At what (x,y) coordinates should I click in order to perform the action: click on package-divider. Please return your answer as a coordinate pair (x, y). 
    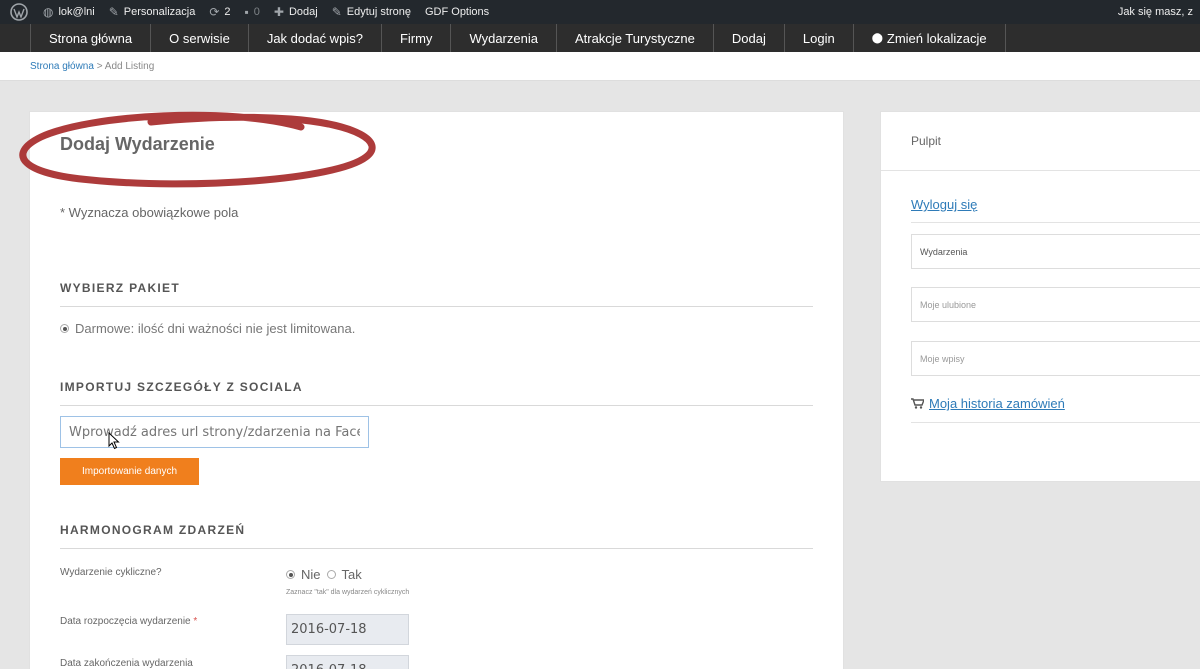
    Looking at the image, I should click on (436, 306).